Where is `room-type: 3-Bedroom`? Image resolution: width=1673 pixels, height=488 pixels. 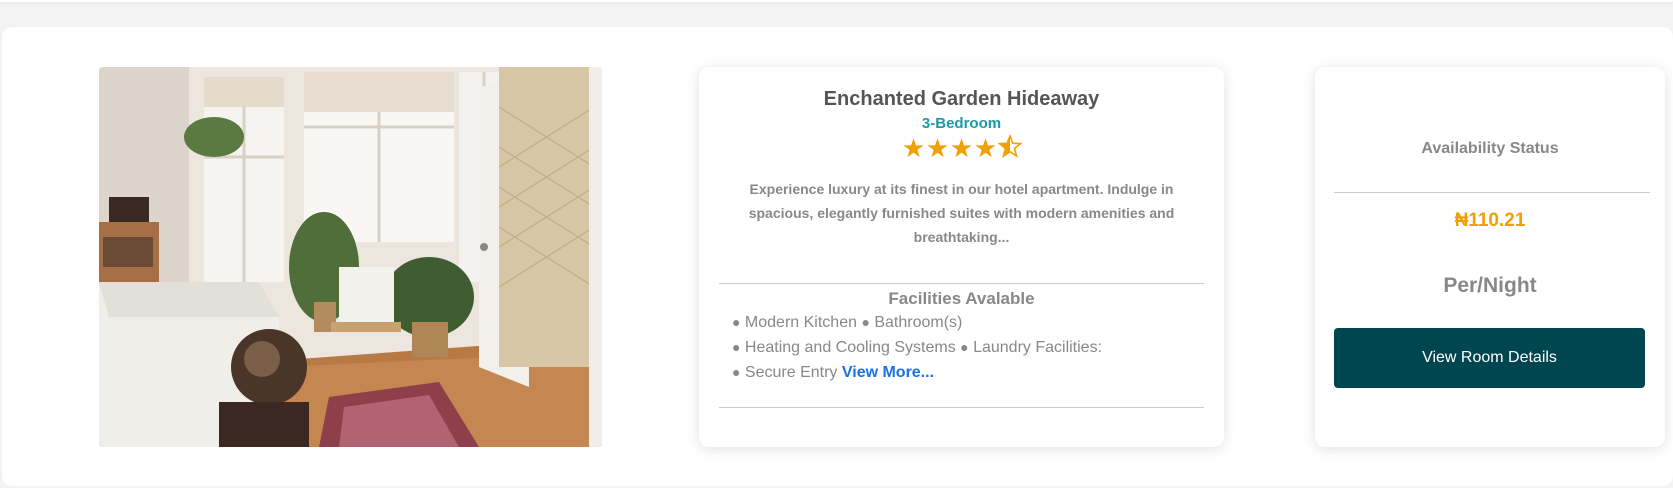
room-type: 3-Bedroom is located at coordinates (961, 123).